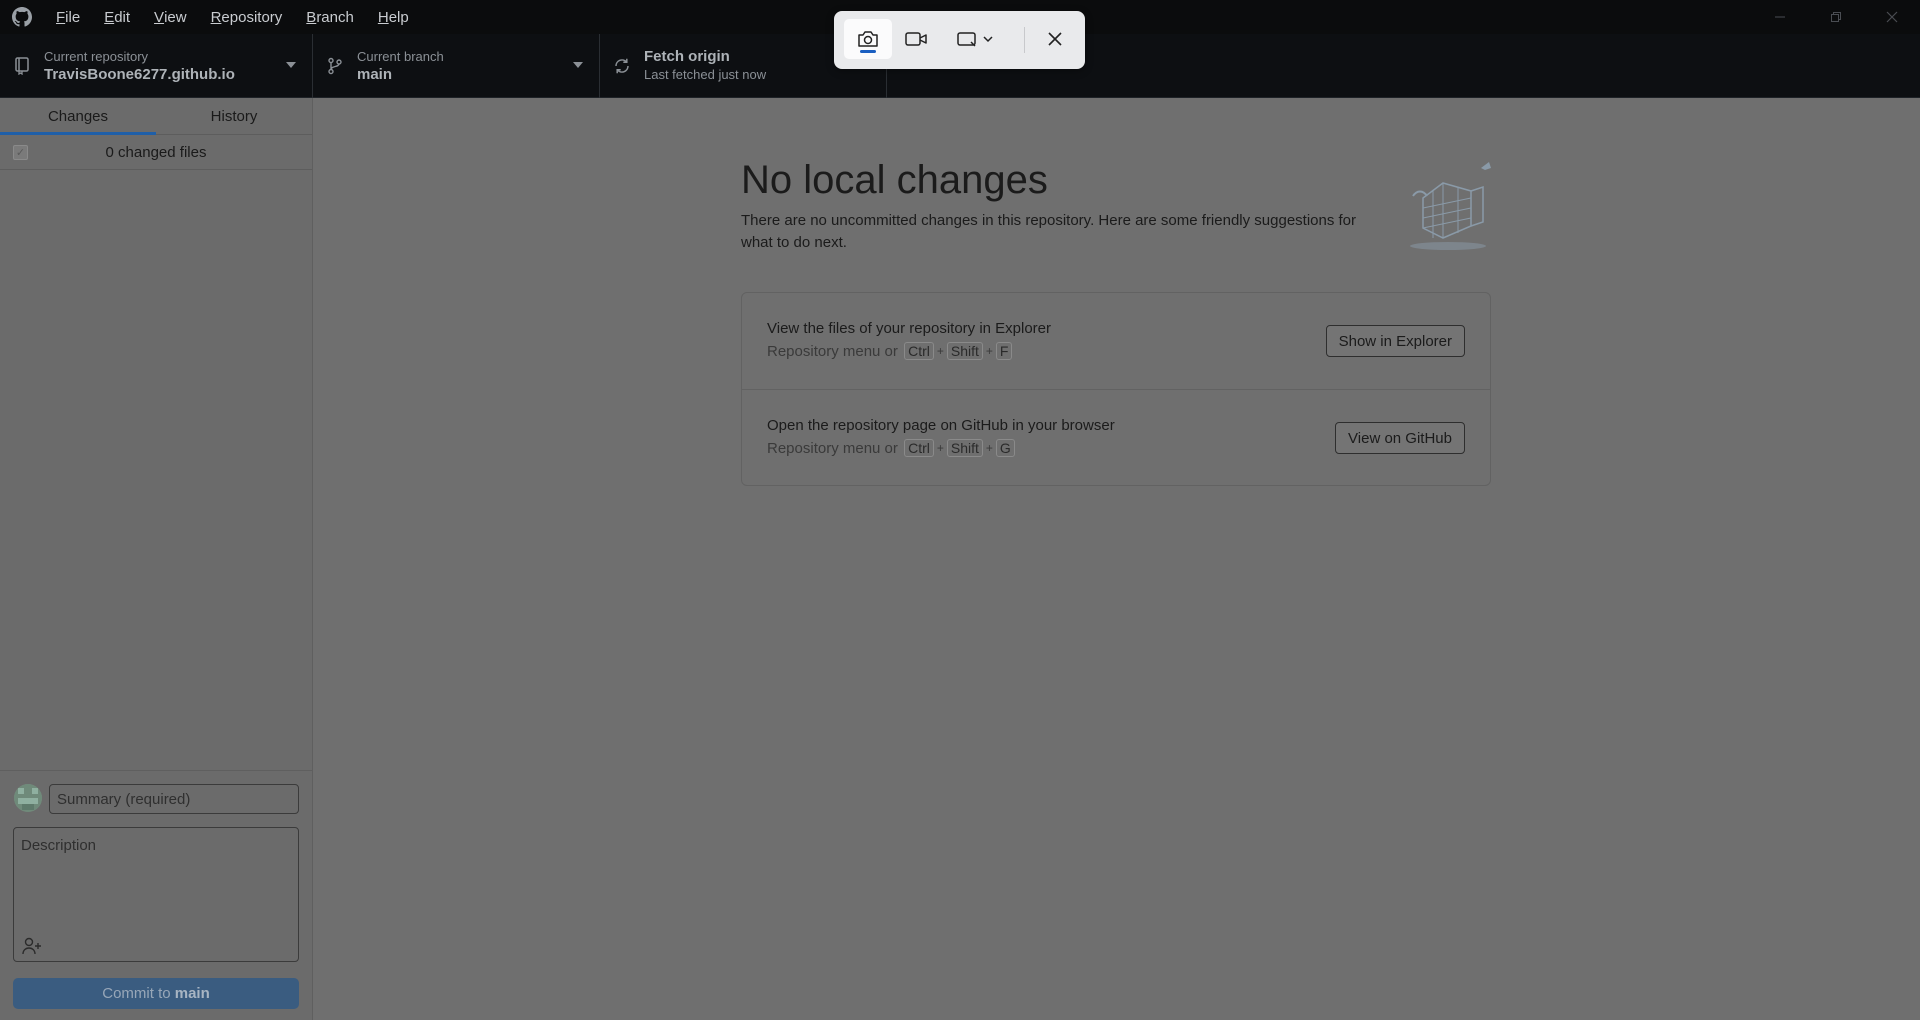 Image resolution: width=1920 pixels, height=1020 pixels. I want to click on description-input, so click(156, 878).